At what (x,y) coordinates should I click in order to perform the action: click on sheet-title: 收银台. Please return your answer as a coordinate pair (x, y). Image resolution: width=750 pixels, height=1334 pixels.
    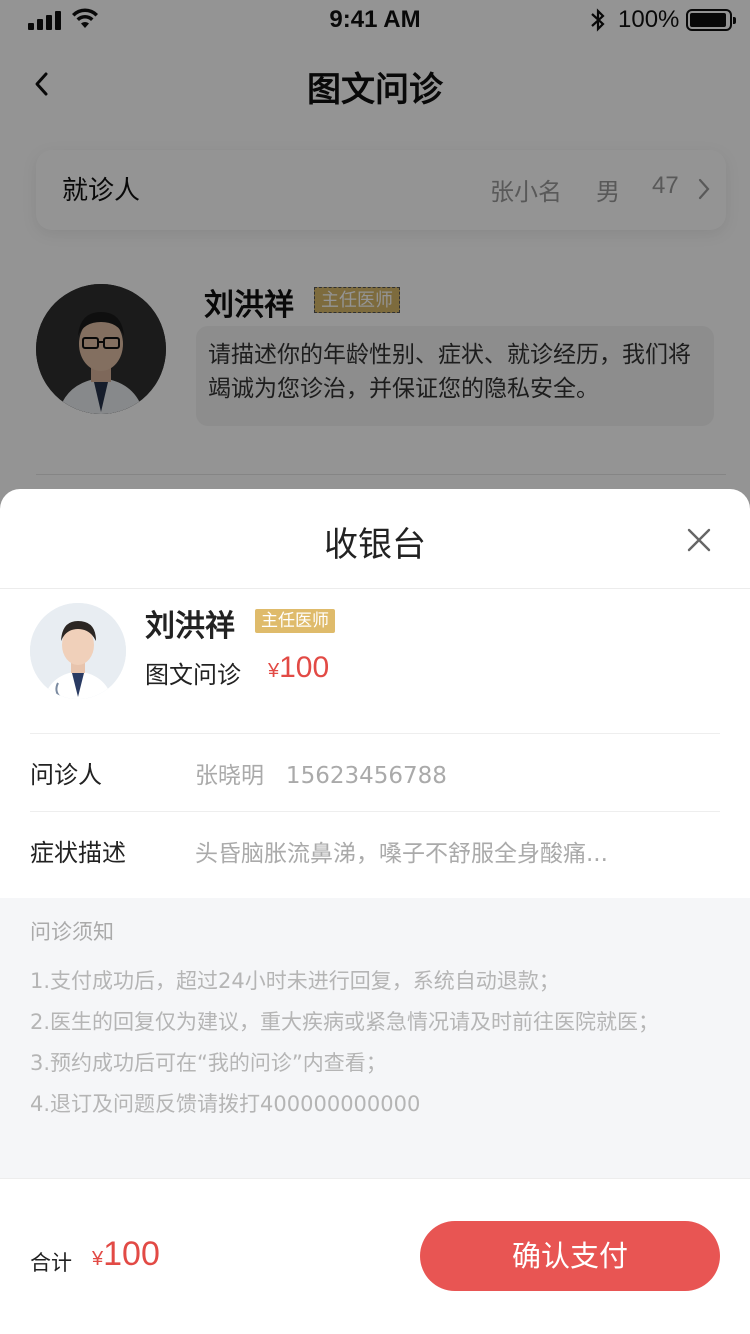
    Looking at the image, I should click on (375, 545).